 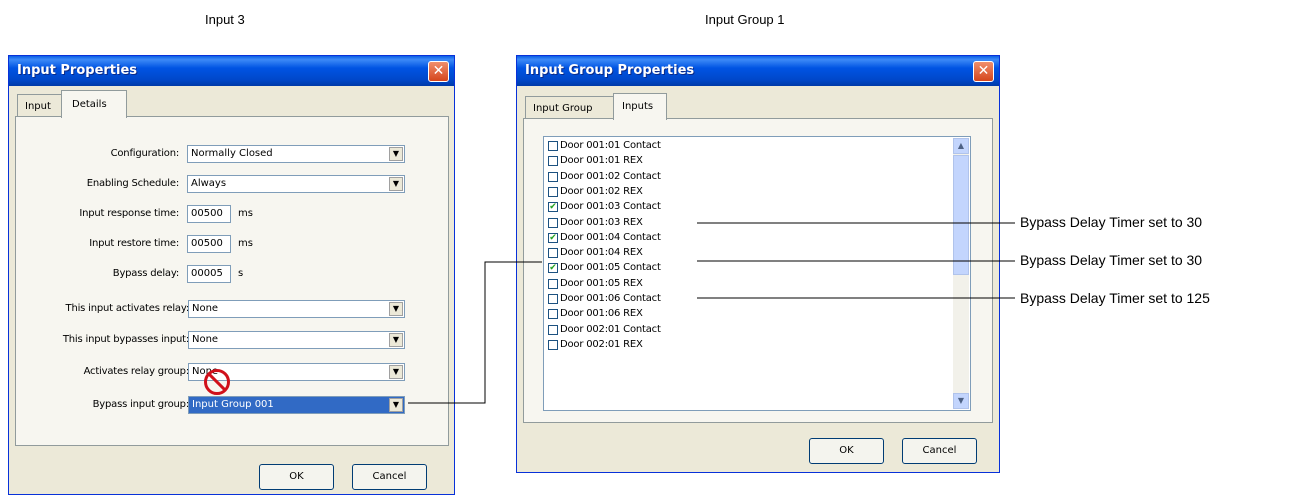 What do you see at coordinates (145, 273) in the screenshot?
I see `bypass-delay-label: Bypass delay:` at bounding box center [145, 273].